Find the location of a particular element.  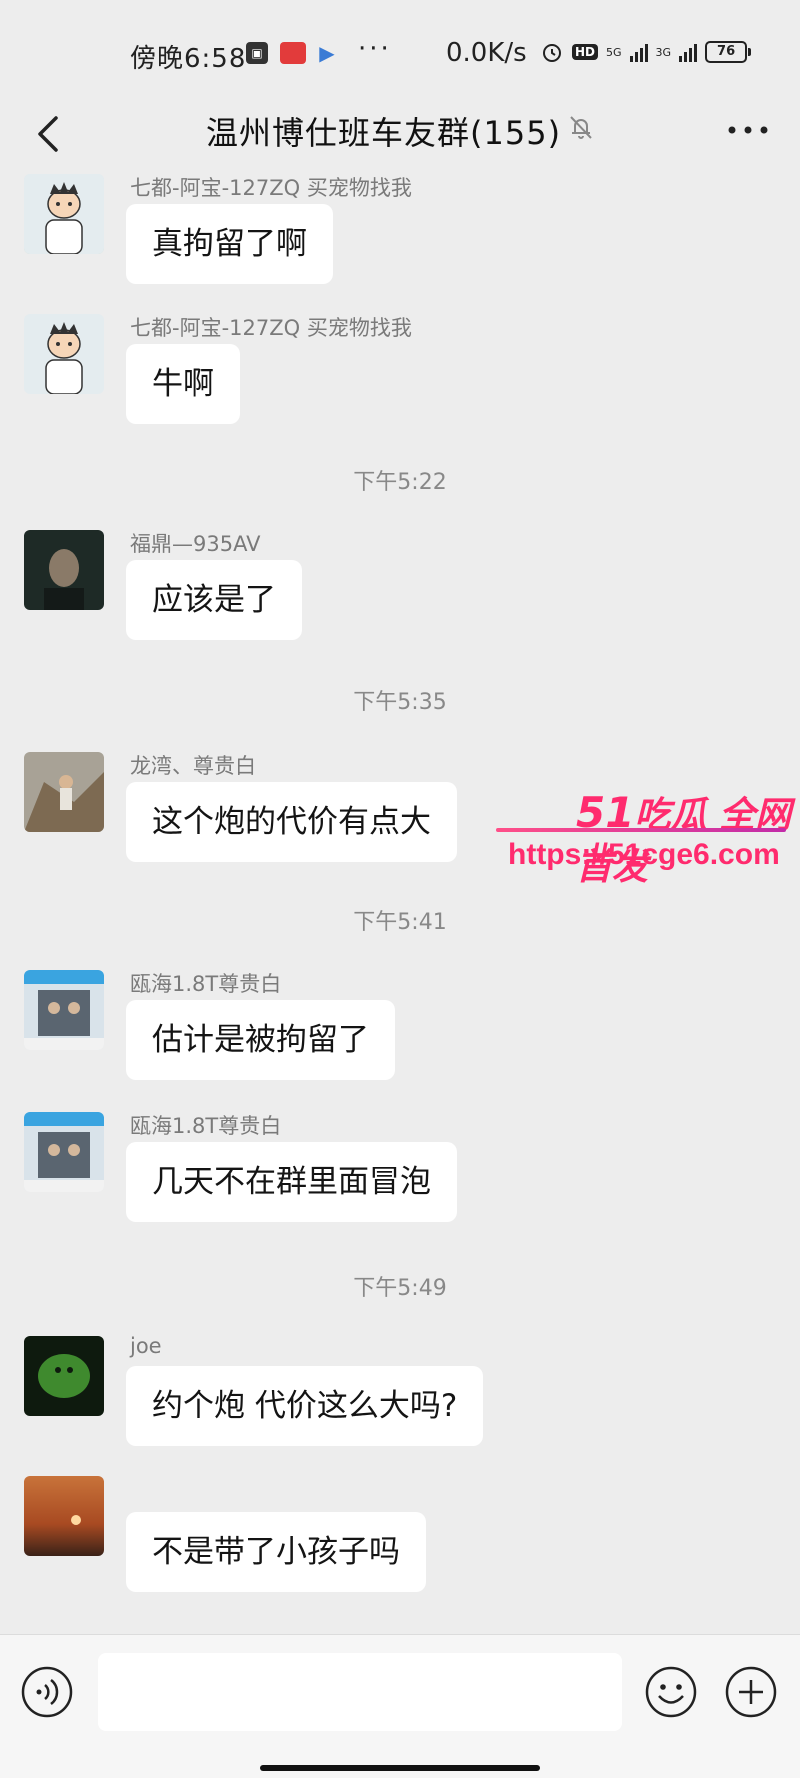

watermark: 51吃瓜 全网首发 https://51cge6.com is located at coordinates (646, 837).